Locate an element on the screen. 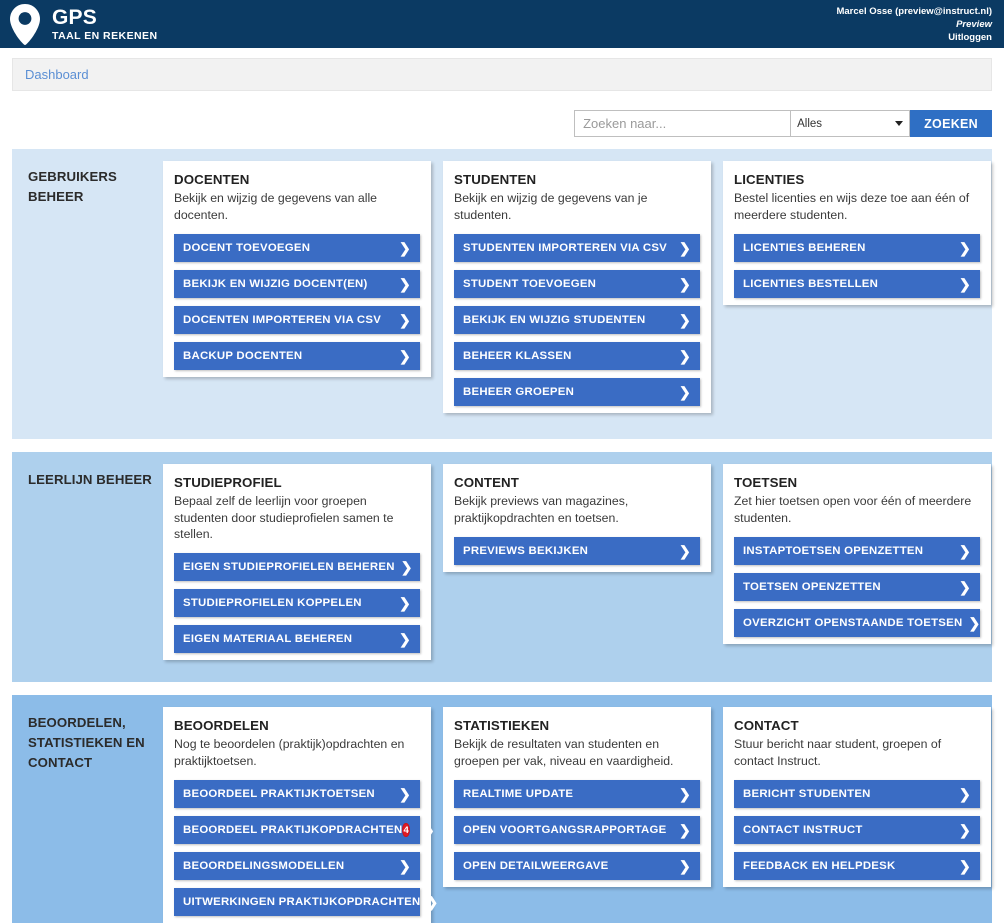 This screenshot has width=1004, height=923. card-action-button: PREVIEWS BEKIJKEN ❯ is located at coordinates (577, 551).